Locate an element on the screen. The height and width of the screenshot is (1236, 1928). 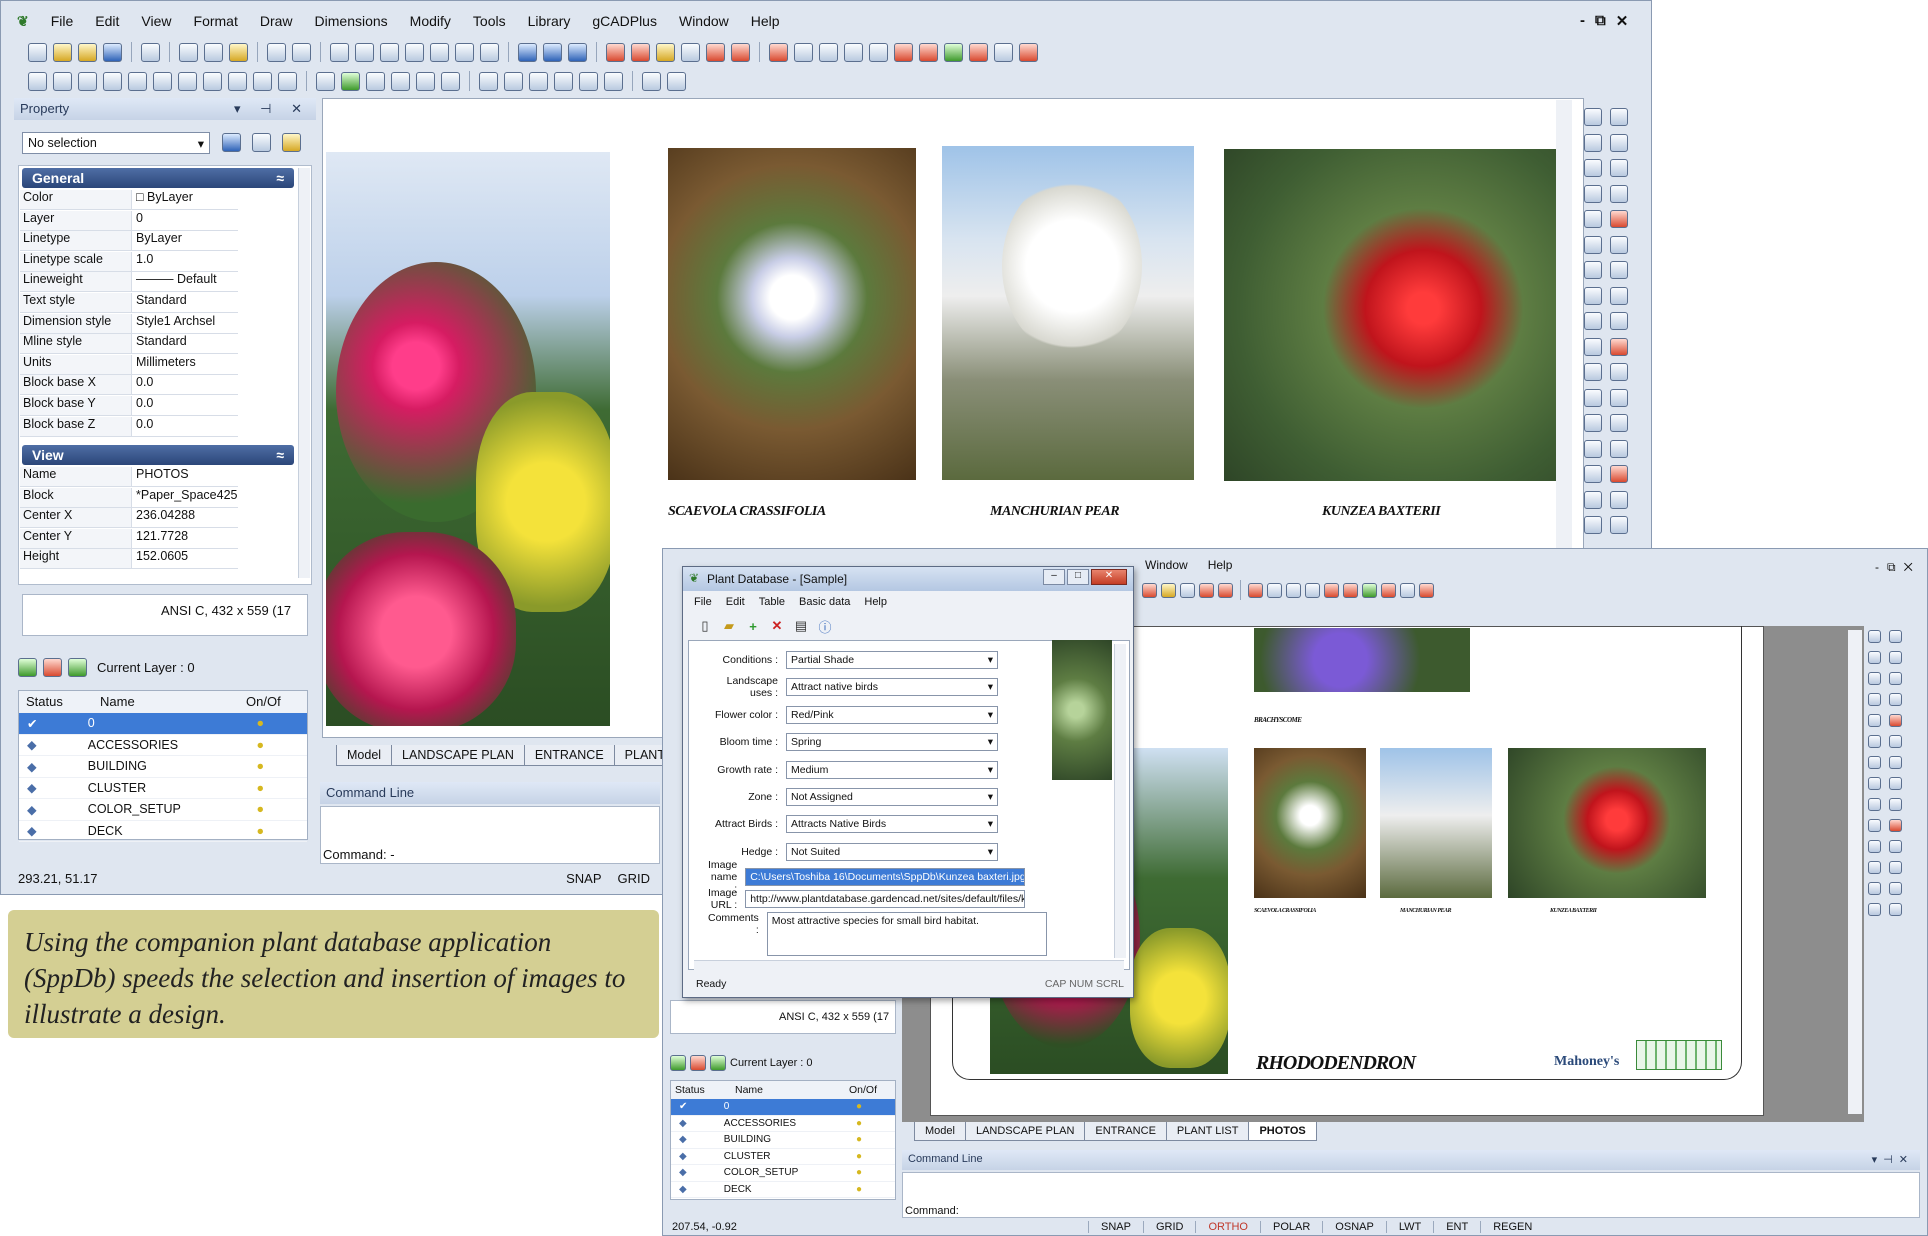
columns-icon is located at coordinates (1255, 590).